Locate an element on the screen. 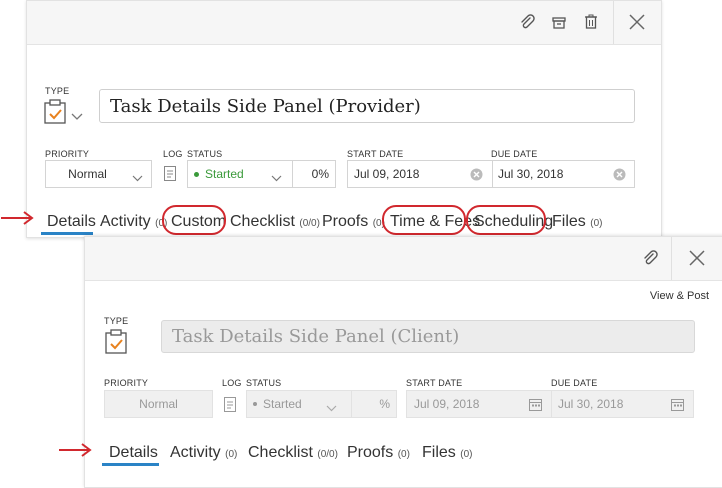  status-select: Started is located at coordinates (240, 174).